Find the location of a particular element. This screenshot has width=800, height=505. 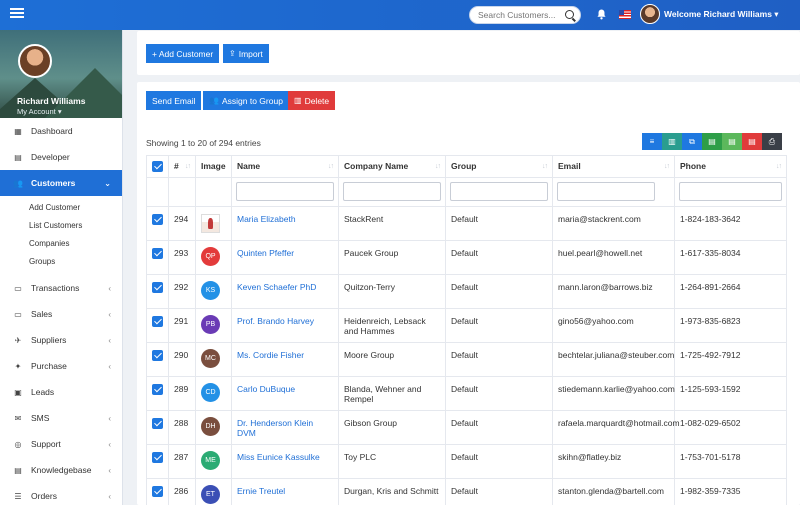

top-bar: Welcome Richard Williams ▾ is located at coordinates (400, 15).